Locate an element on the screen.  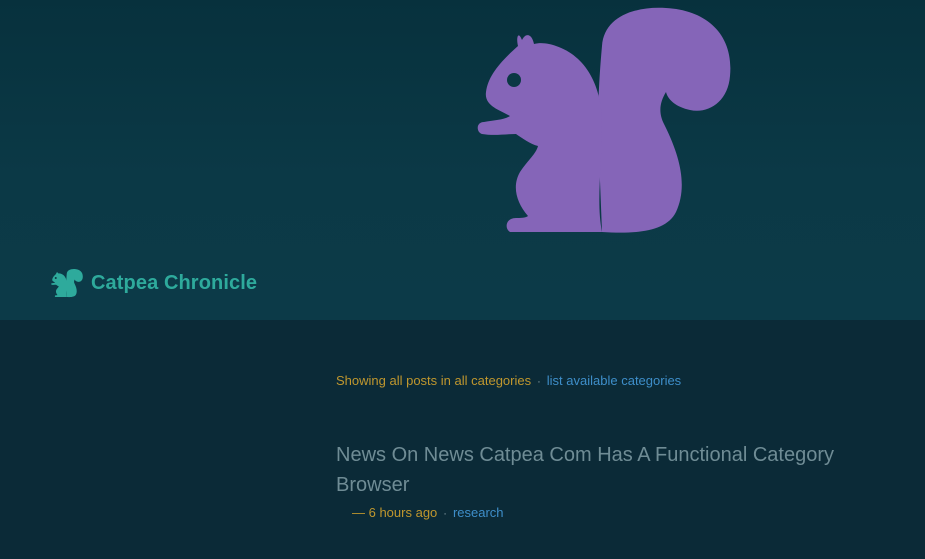
squirrel-icon is located at coordinates (67, 283).